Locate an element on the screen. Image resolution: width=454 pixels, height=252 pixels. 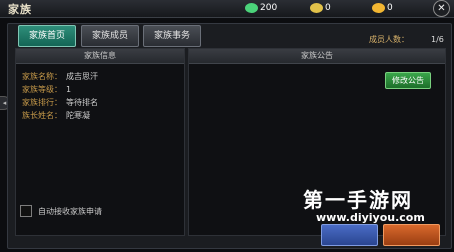
family-notice-heading: 家族公告 is located at coordinates (317, 56).